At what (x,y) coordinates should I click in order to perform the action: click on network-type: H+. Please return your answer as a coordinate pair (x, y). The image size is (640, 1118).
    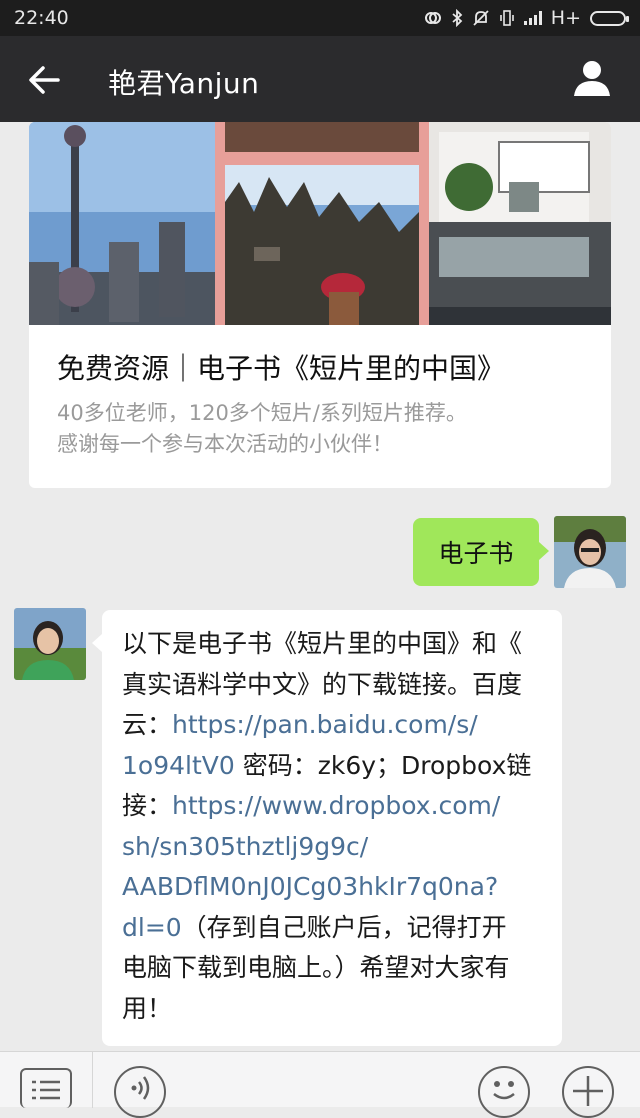
    Looking at the image, I should click on (565, 18).